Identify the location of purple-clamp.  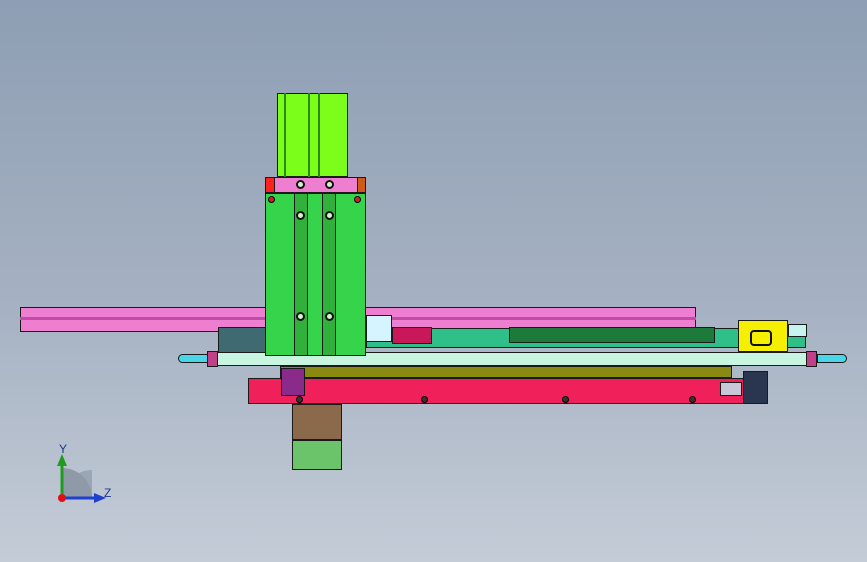
(293, 382).